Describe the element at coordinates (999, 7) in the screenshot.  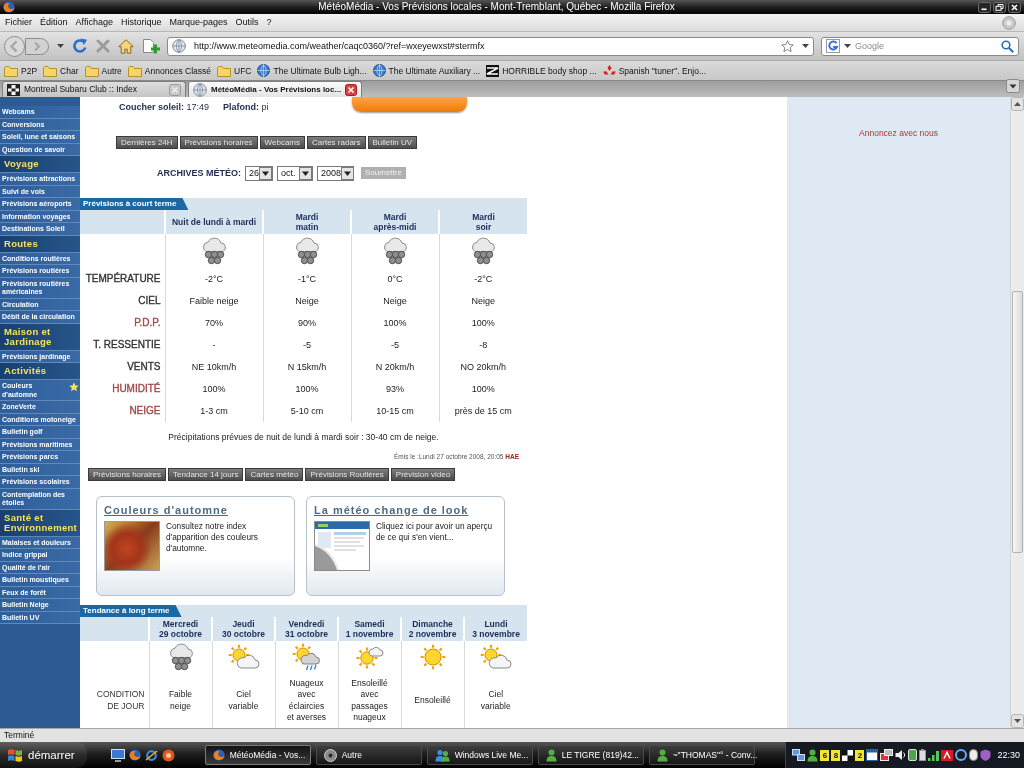
I see `restore-icon` at that location.